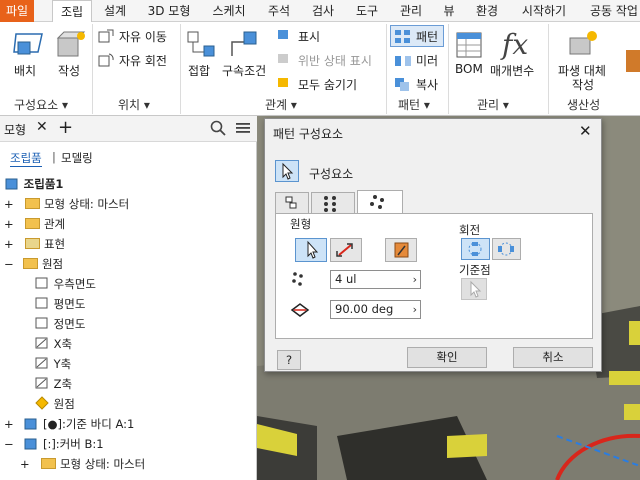 This screenshot has width=640, height=480. What do you see at coordinates (612, 11) in the screenshot?
I see `tab-collaborate: 공동 작업` at bounding box center [612, 11].